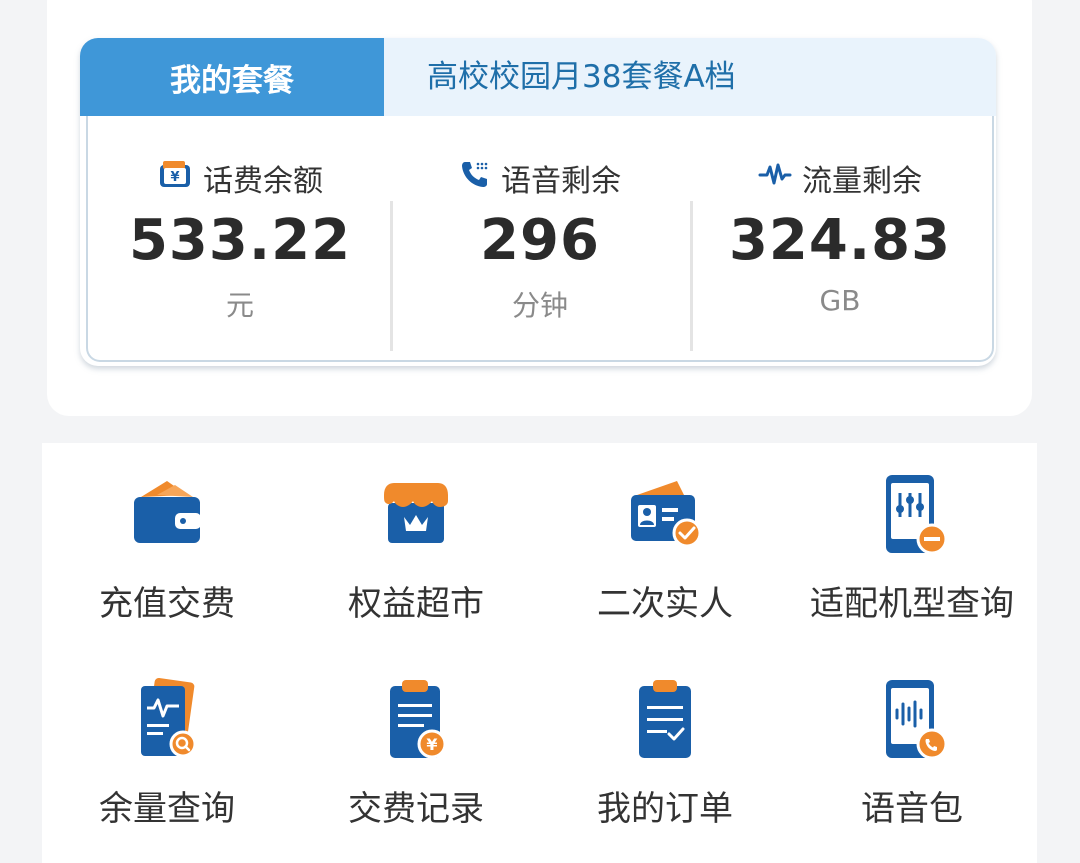 Image resolution: width=1080 pixels, height=863 pixels. I want to click on service-balance-query: 余量查询, so click(167, 748).